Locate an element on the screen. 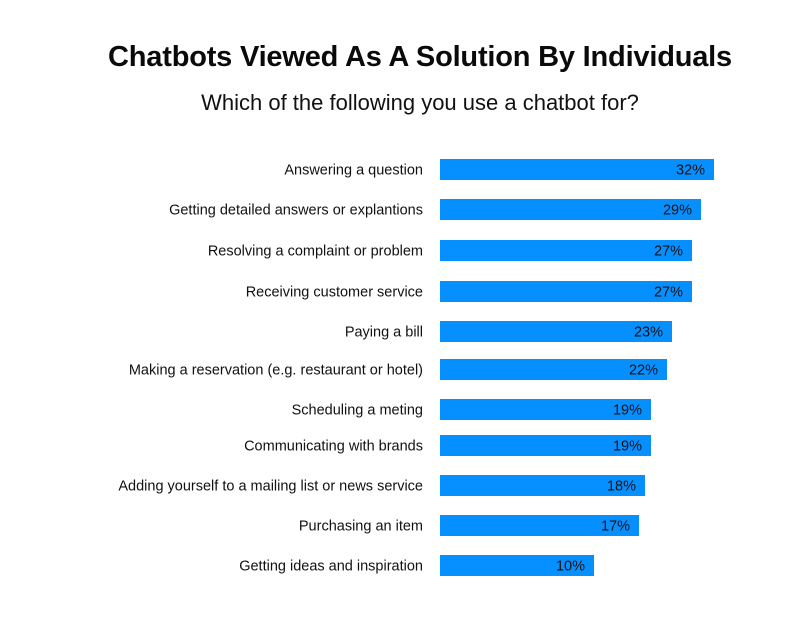  data-label: 17% is located at coordinates (615, 527).